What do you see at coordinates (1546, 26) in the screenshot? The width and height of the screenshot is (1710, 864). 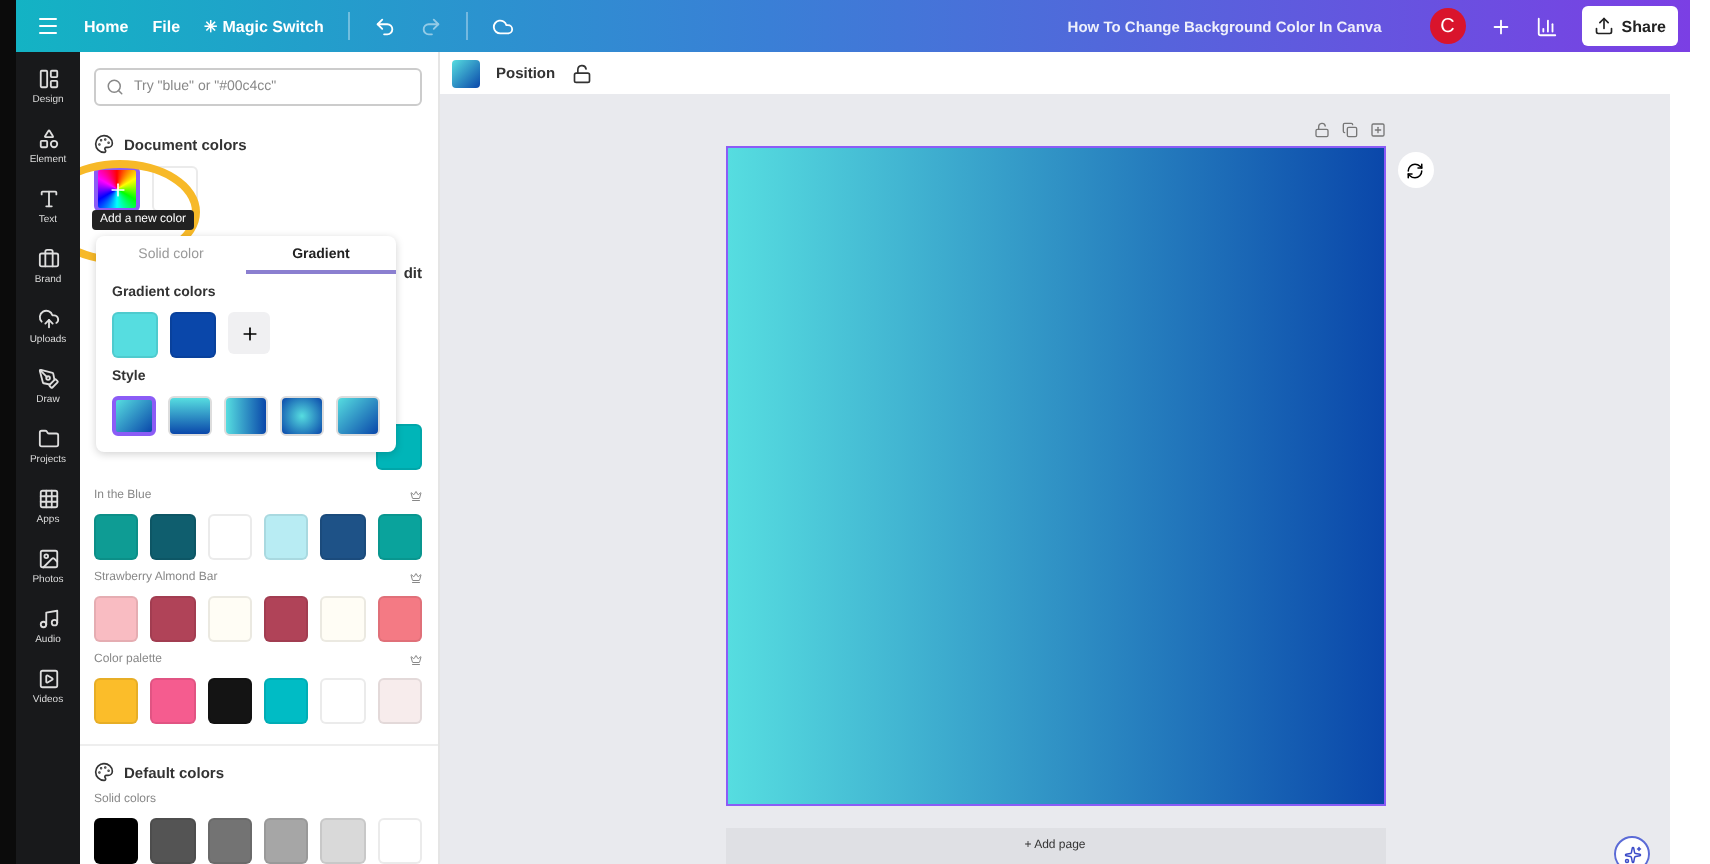 I see `chart-icon` at bounding box center [1546, 26].